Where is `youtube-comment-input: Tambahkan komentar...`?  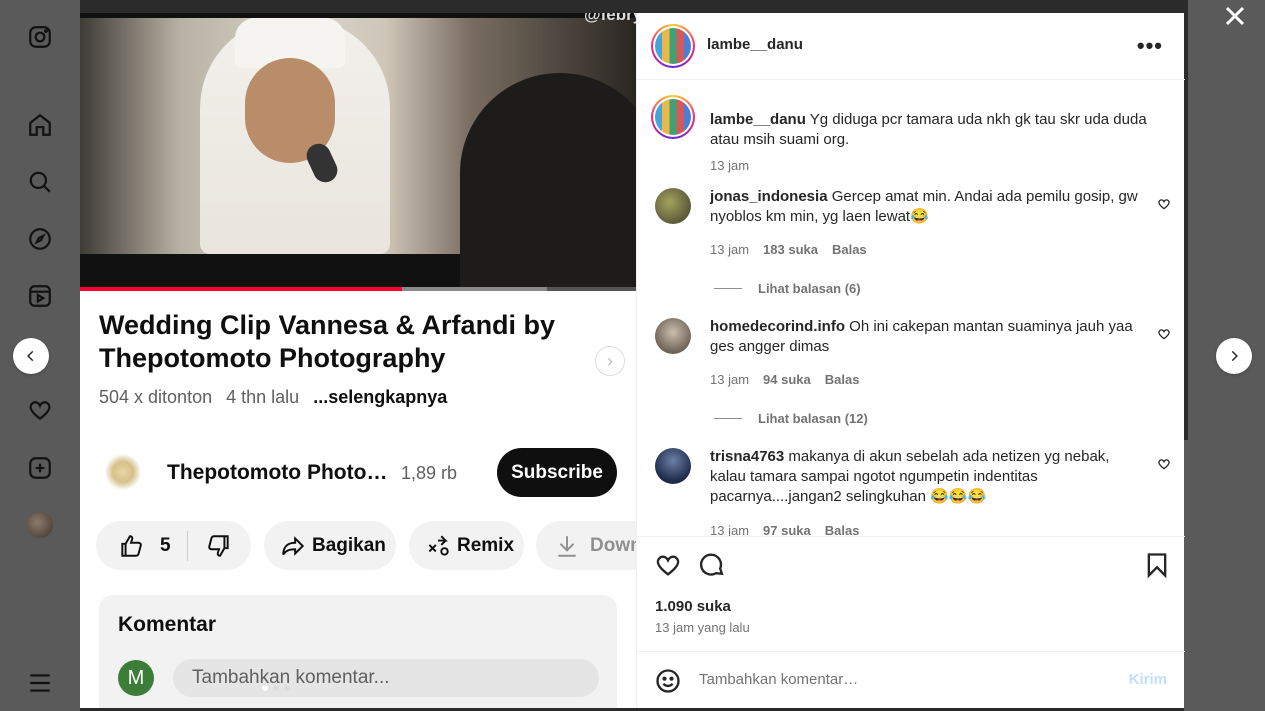 youtube-comment-input: Tambahkan komentar... is located at coordinates (386, 678).